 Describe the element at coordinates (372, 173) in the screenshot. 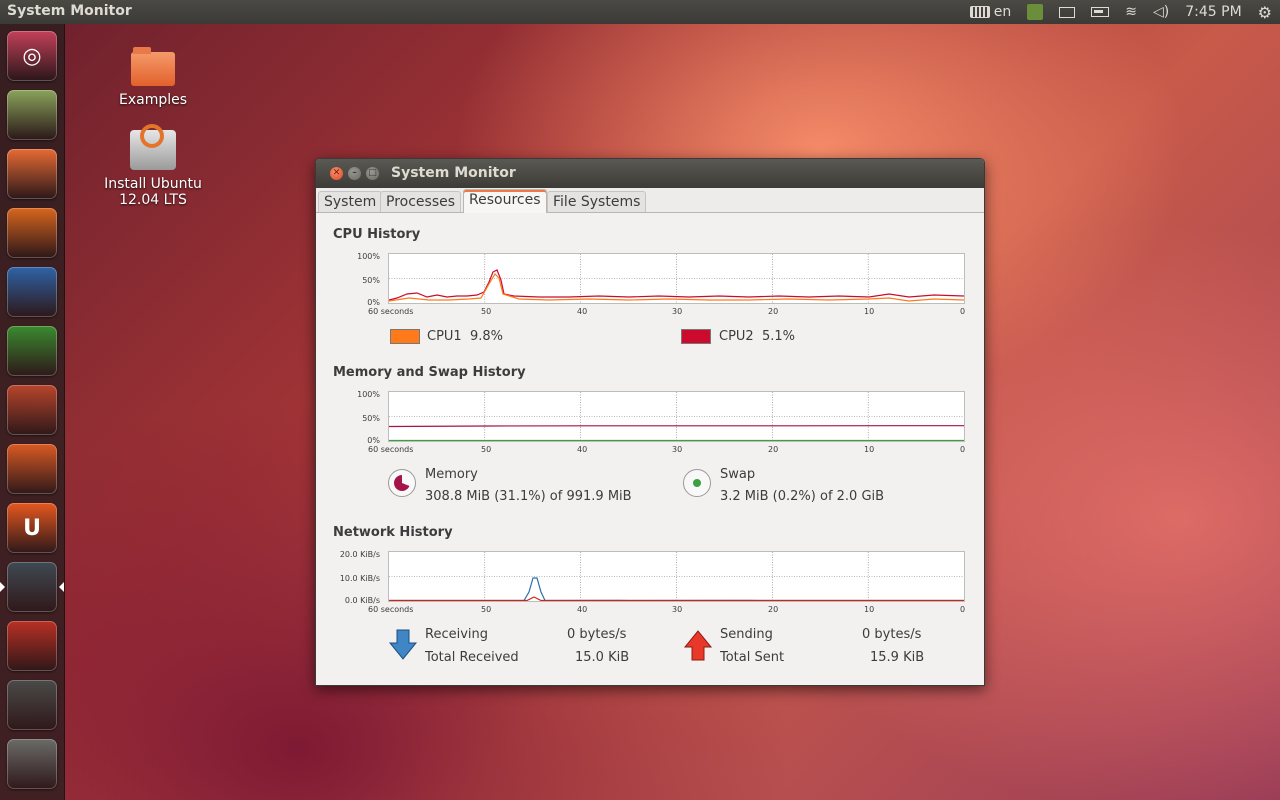

I see `maximize-button: □` at that location.